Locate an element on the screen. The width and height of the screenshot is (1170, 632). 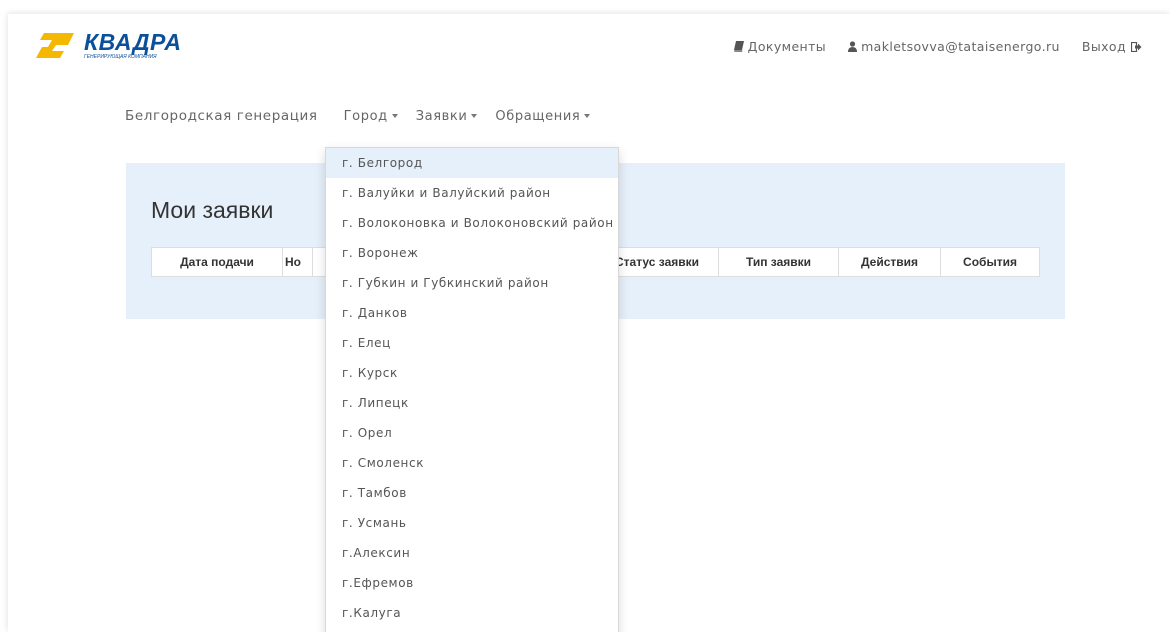
logout-link: Выход is located at coordinates (1112, 46).